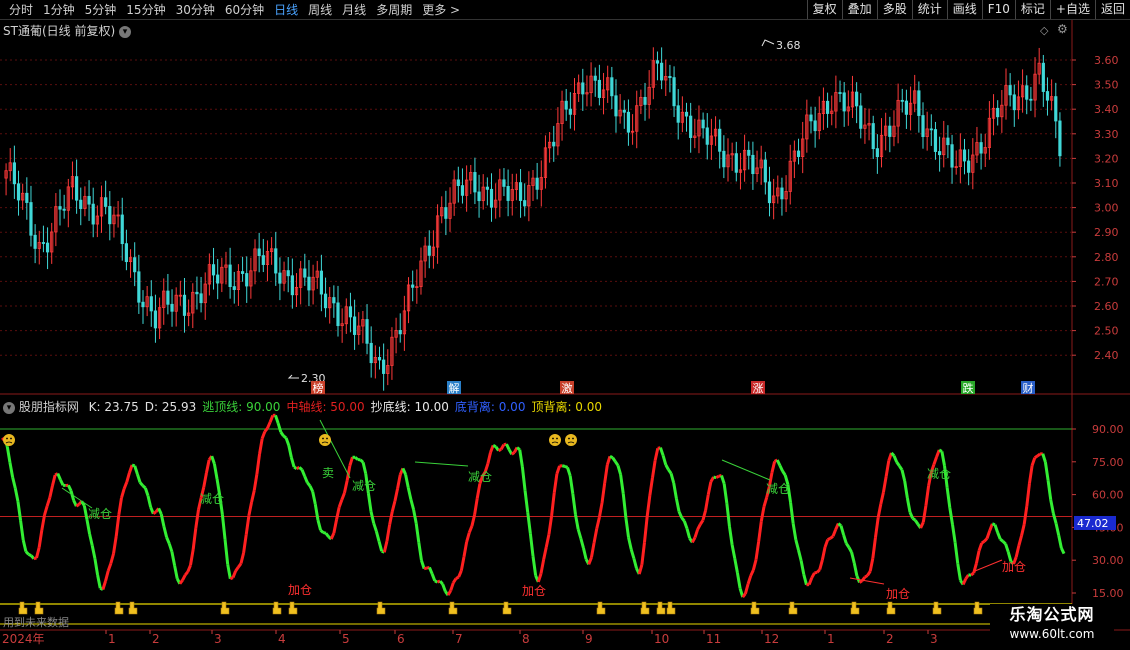 The image size is (1130, 650). Describe the element at coordinates (1106, 208) in the screenshot. I see `price-tick-label: 3.00` at that location.